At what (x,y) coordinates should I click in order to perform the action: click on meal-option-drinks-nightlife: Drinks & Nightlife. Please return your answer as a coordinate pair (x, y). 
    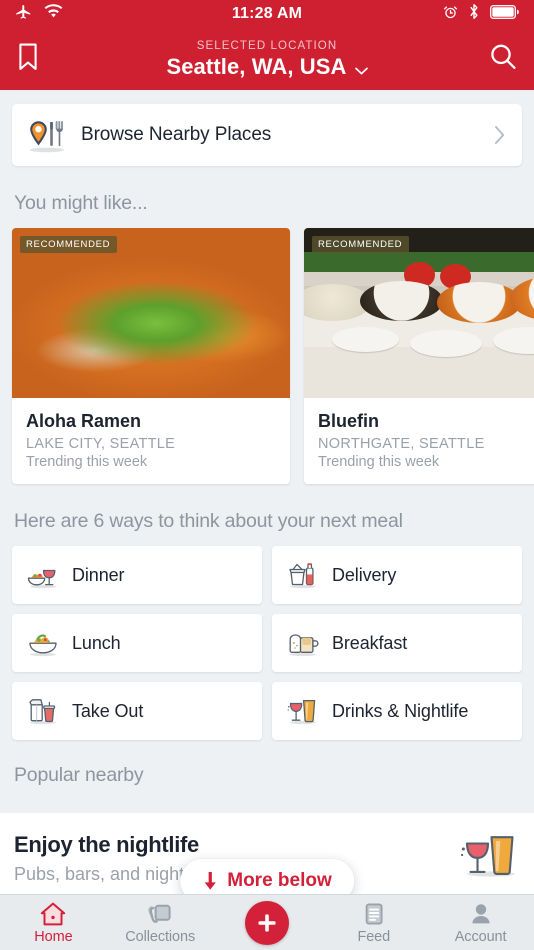
    Looking at the image, I should click on (397, 711).